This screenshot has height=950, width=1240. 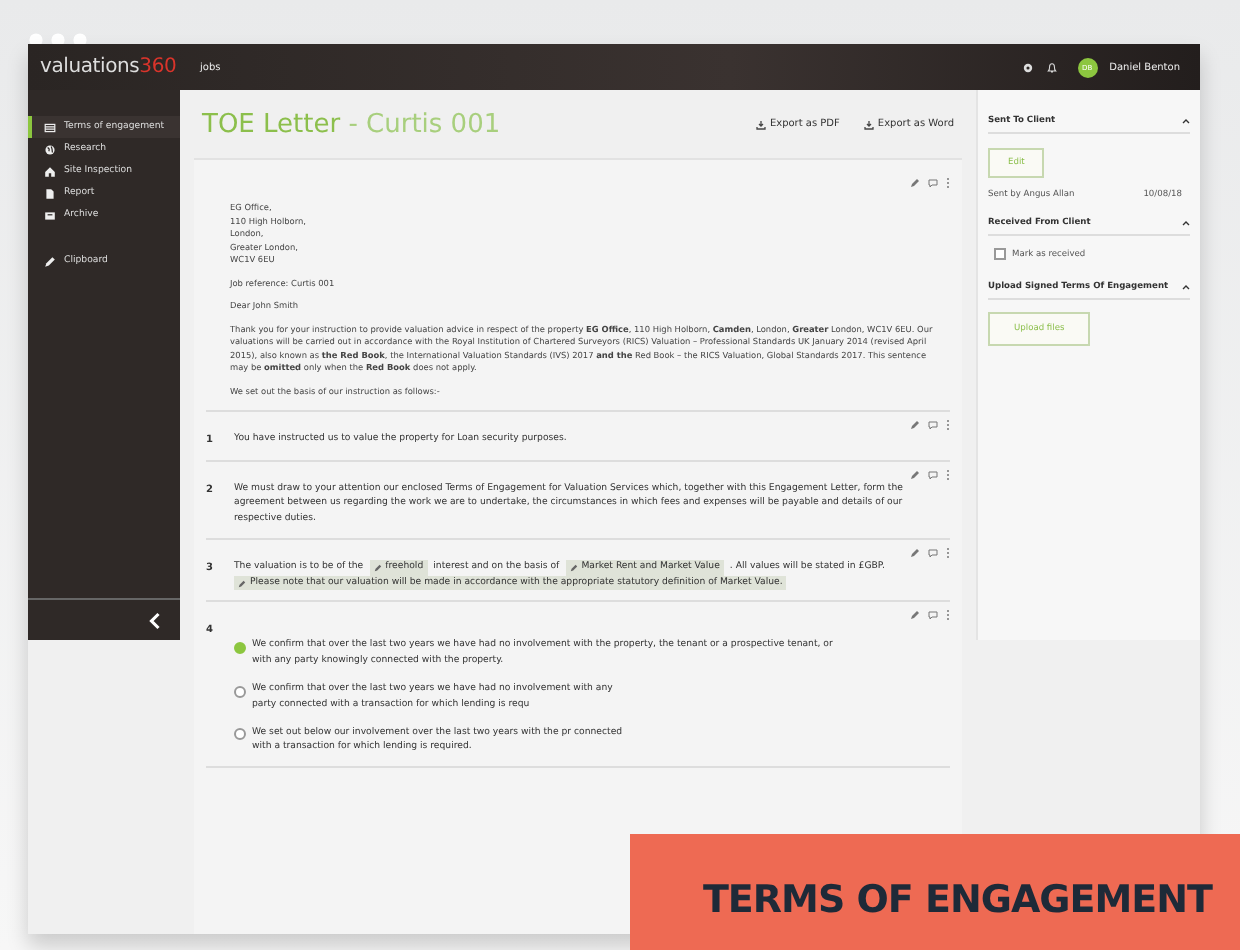 What do you see at coordinates (109, 67) in the screenshot?
I see `logo: valuations360` at bounding box center [109, 67].